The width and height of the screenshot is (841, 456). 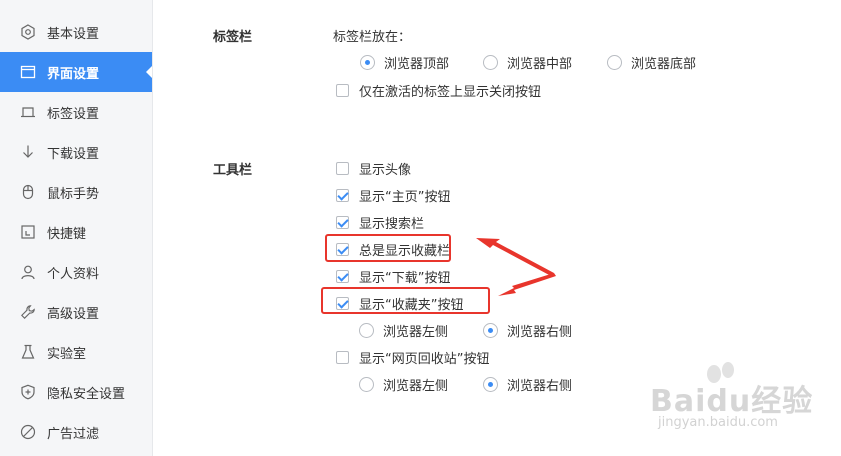 What do you see at coordinates (28, 352) in the screenshot?
I see `flask-icon` at bounding box center [28, 352].